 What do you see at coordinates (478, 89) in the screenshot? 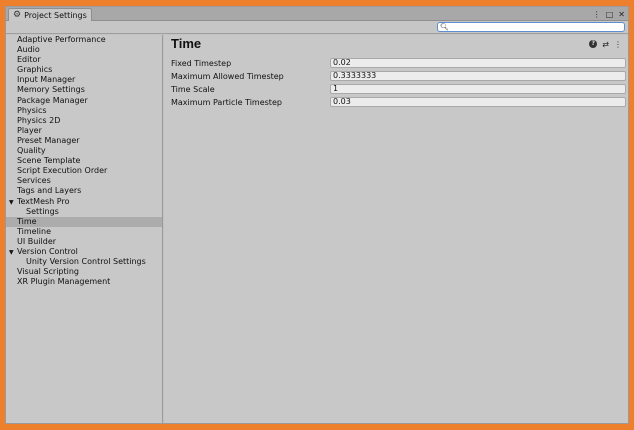
I see `time-scale-field: 1` at bounding box center [478, 89].